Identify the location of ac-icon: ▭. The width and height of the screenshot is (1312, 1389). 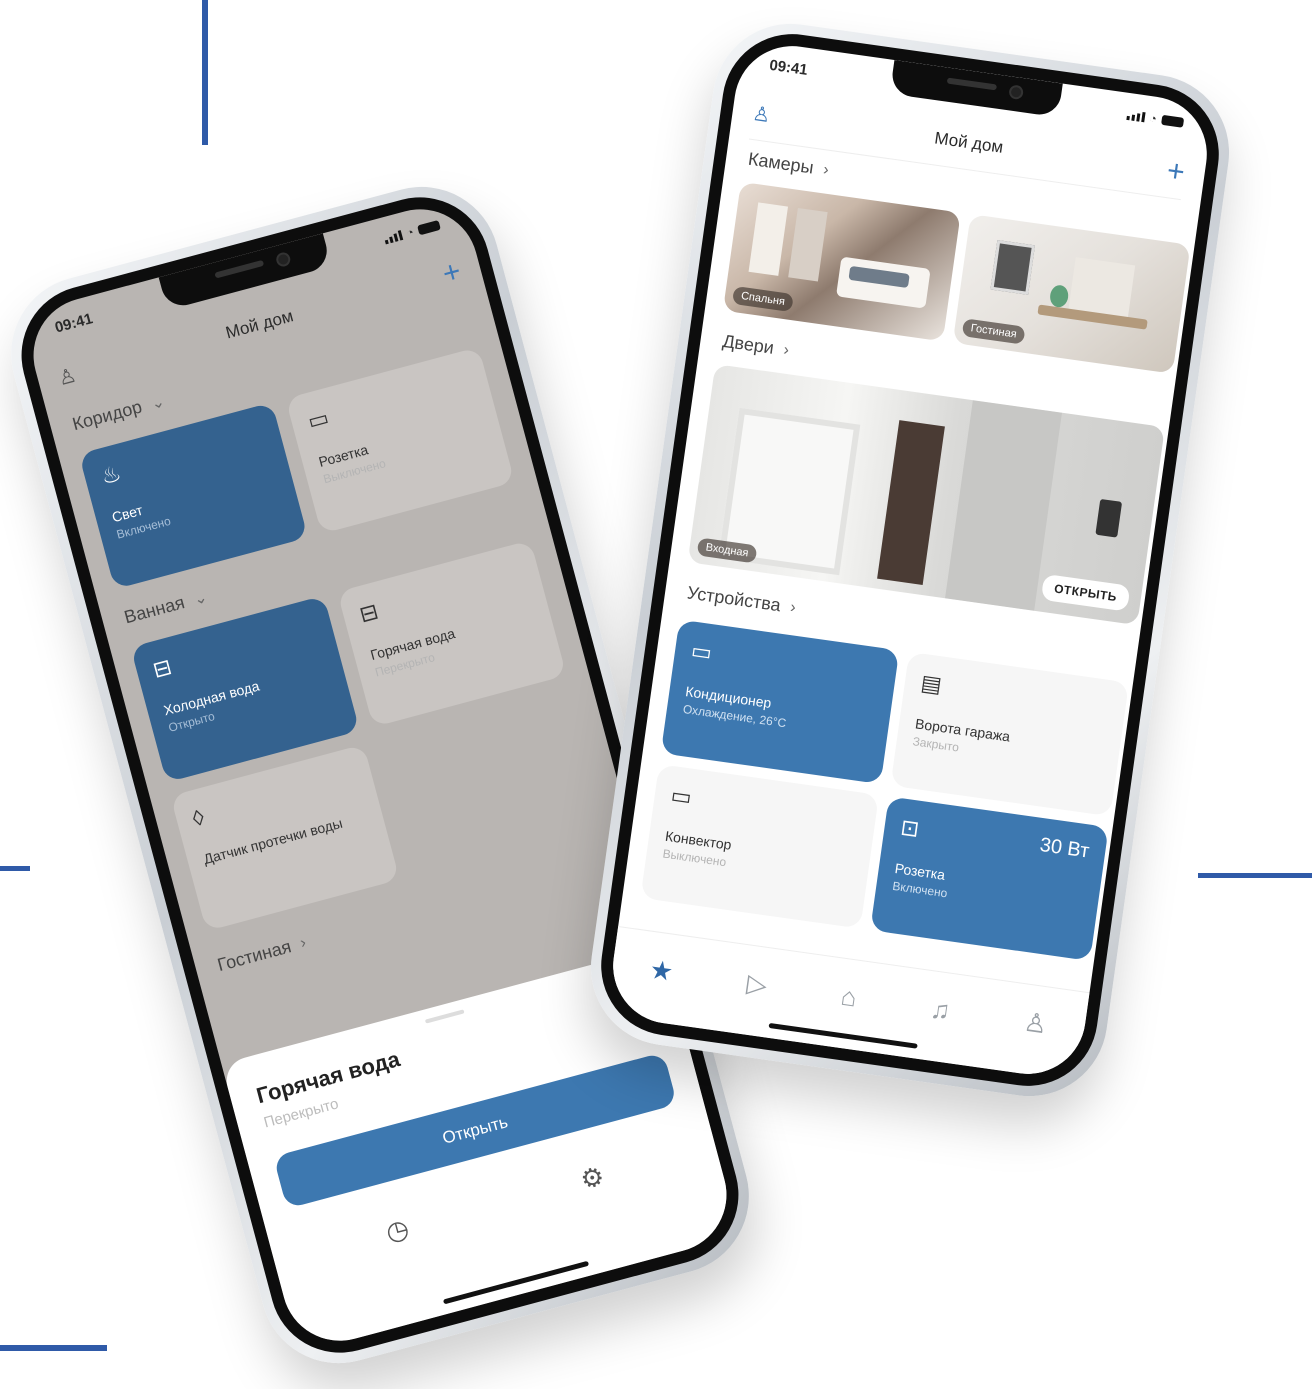
(701, 651).